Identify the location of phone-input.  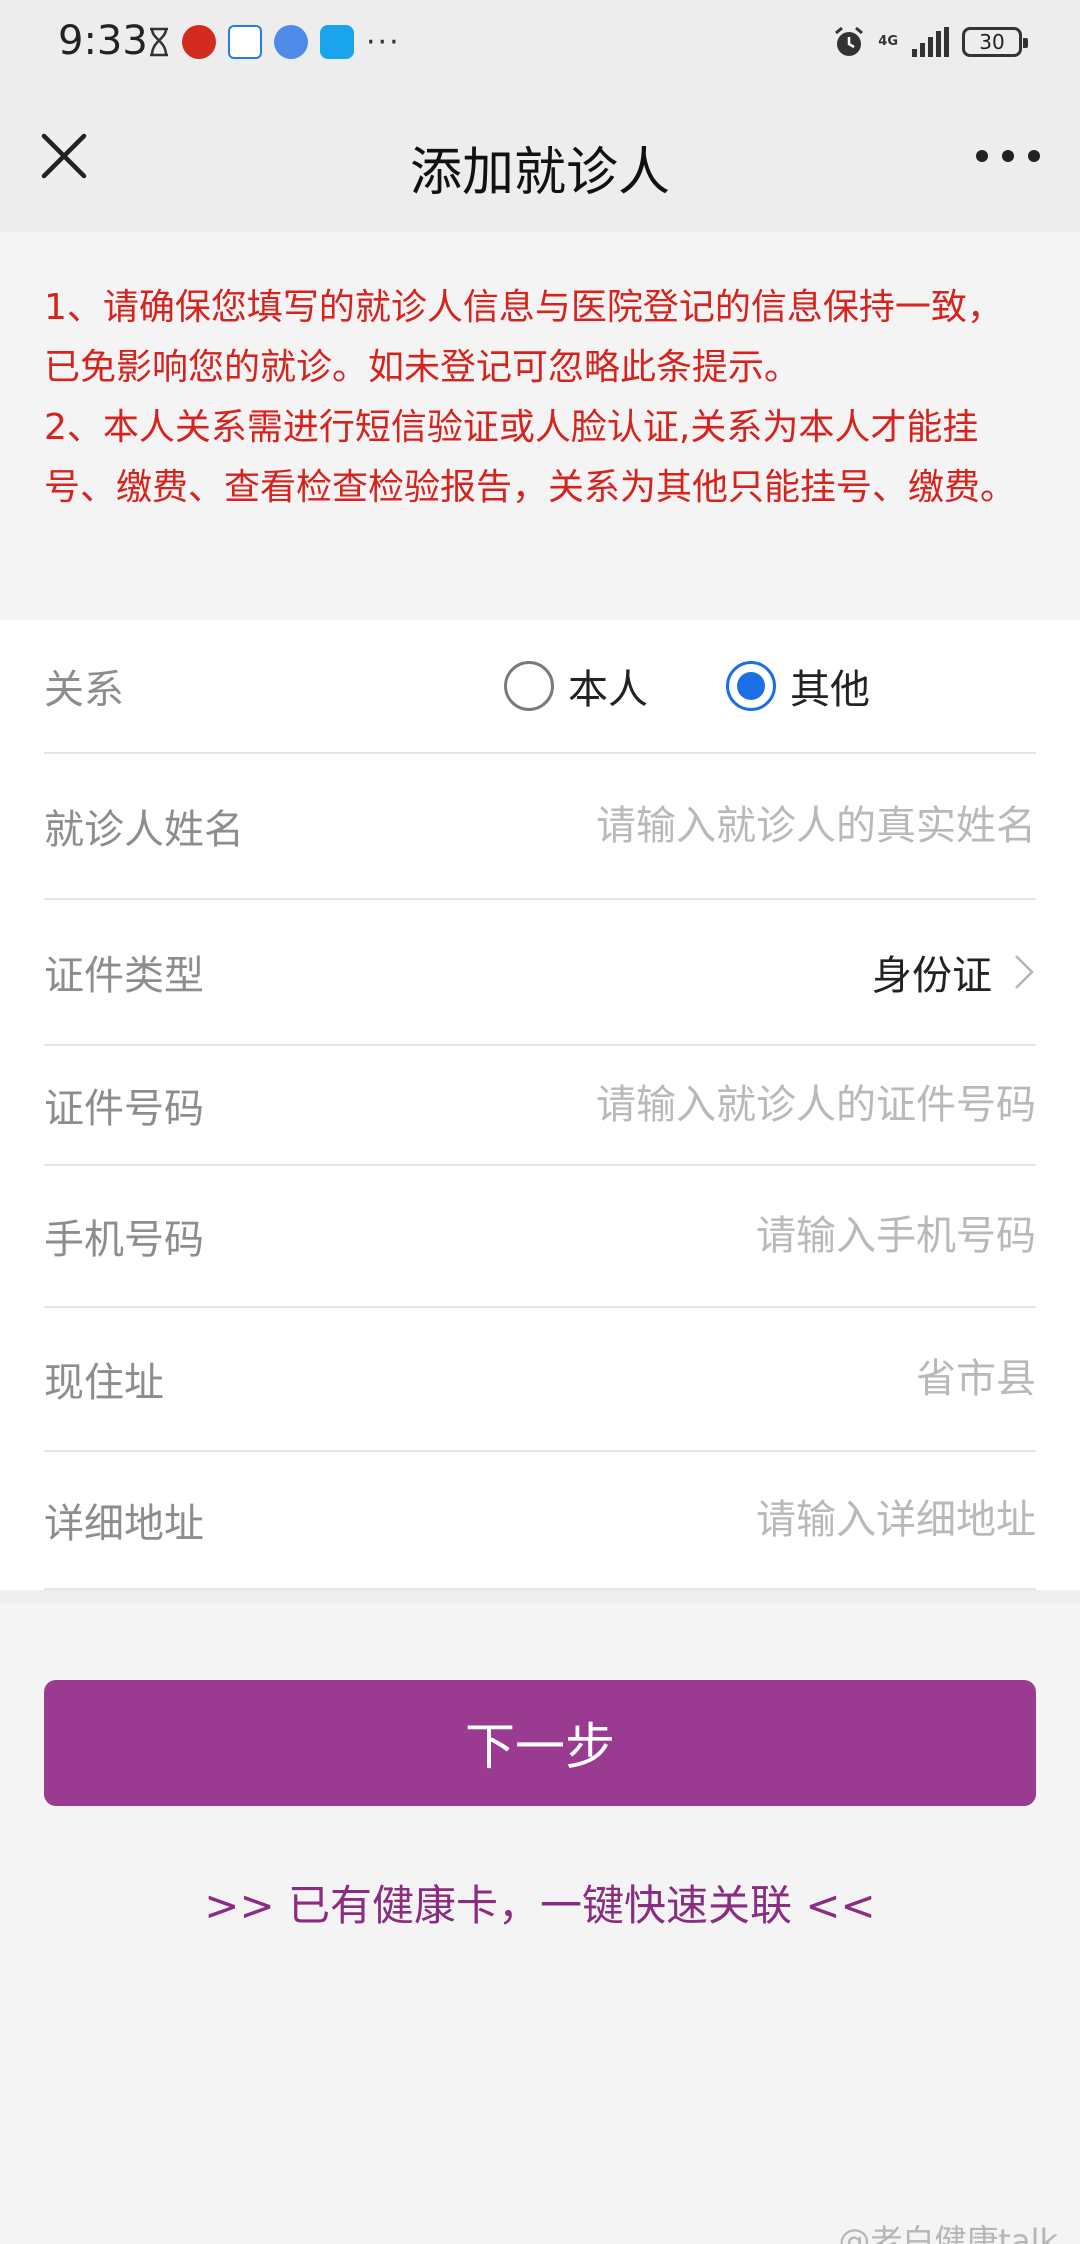
(736, 1236).